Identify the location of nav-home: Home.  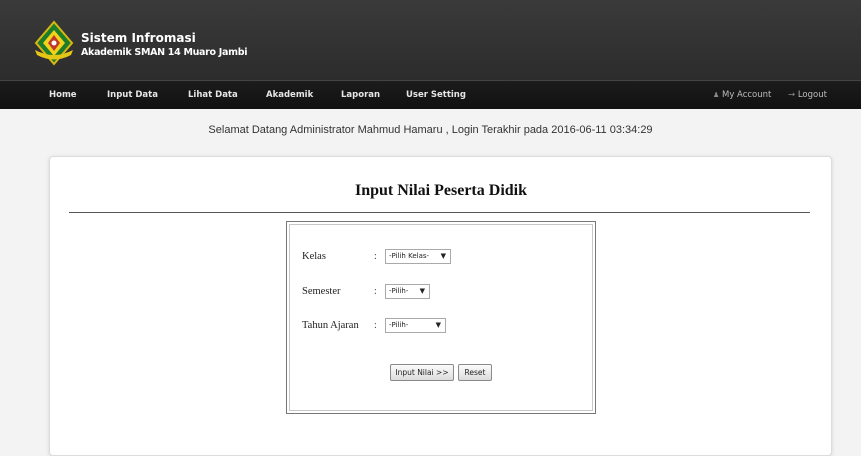
(63, 95).